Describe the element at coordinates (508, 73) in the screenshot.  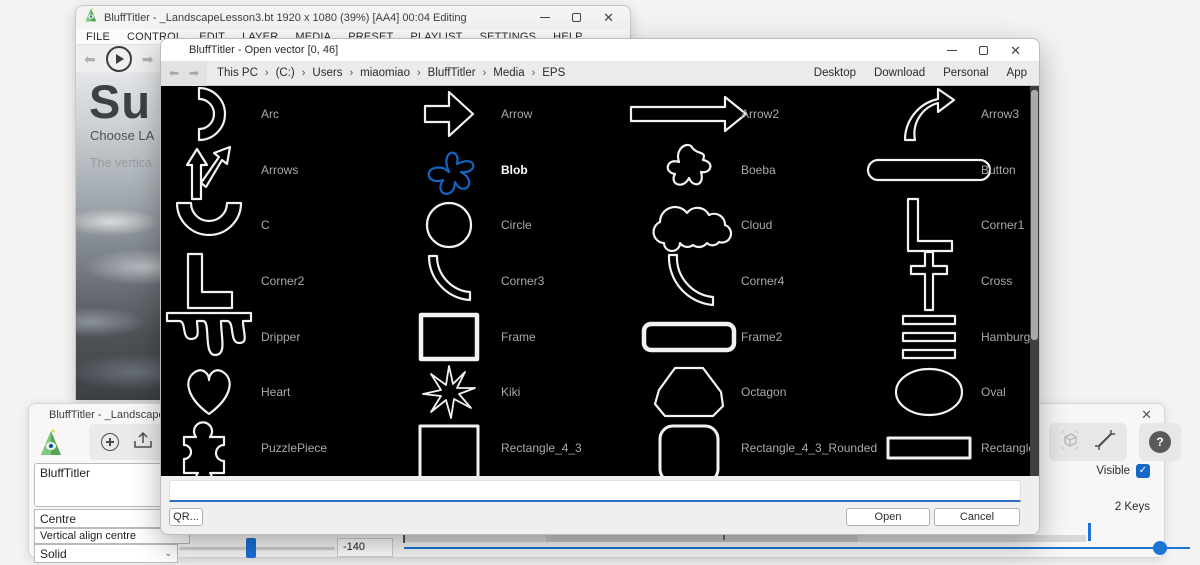
I see `breadcrumb-item-media: Media` at that location.